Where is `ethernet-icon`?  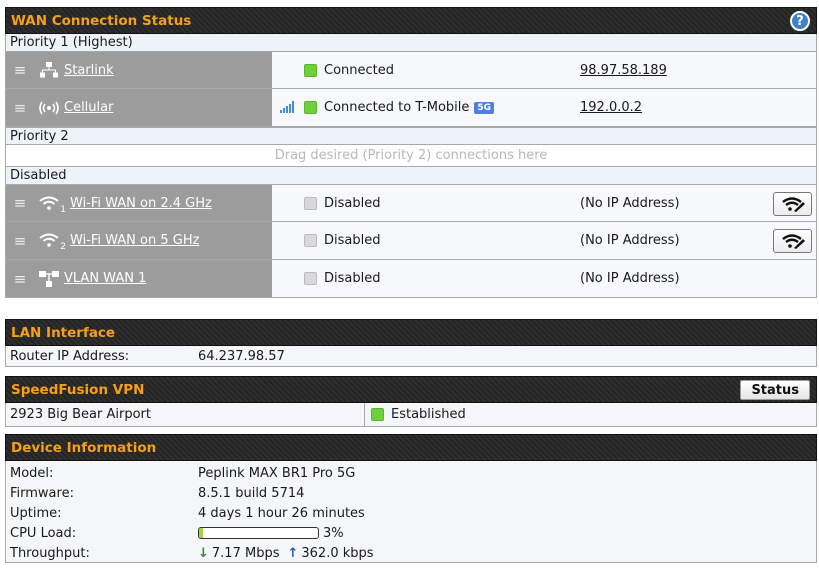
ethernet-icon is located at coordinates (49, 70).